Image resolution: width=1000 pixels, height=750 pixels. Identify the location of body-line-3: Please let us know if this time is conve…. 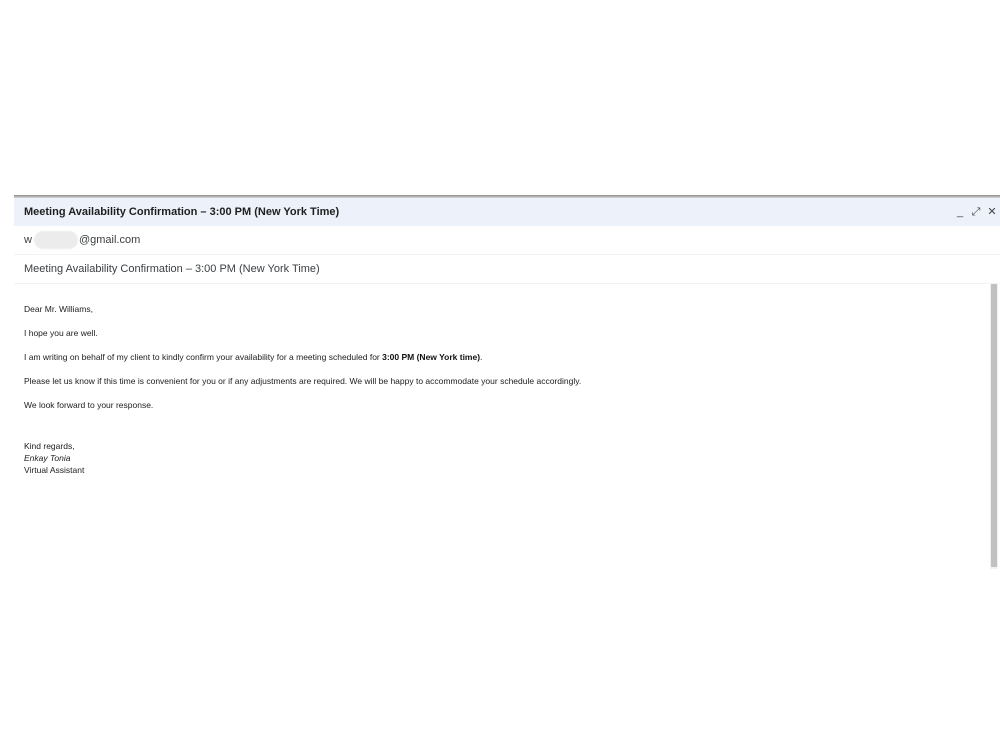
(303, 381).